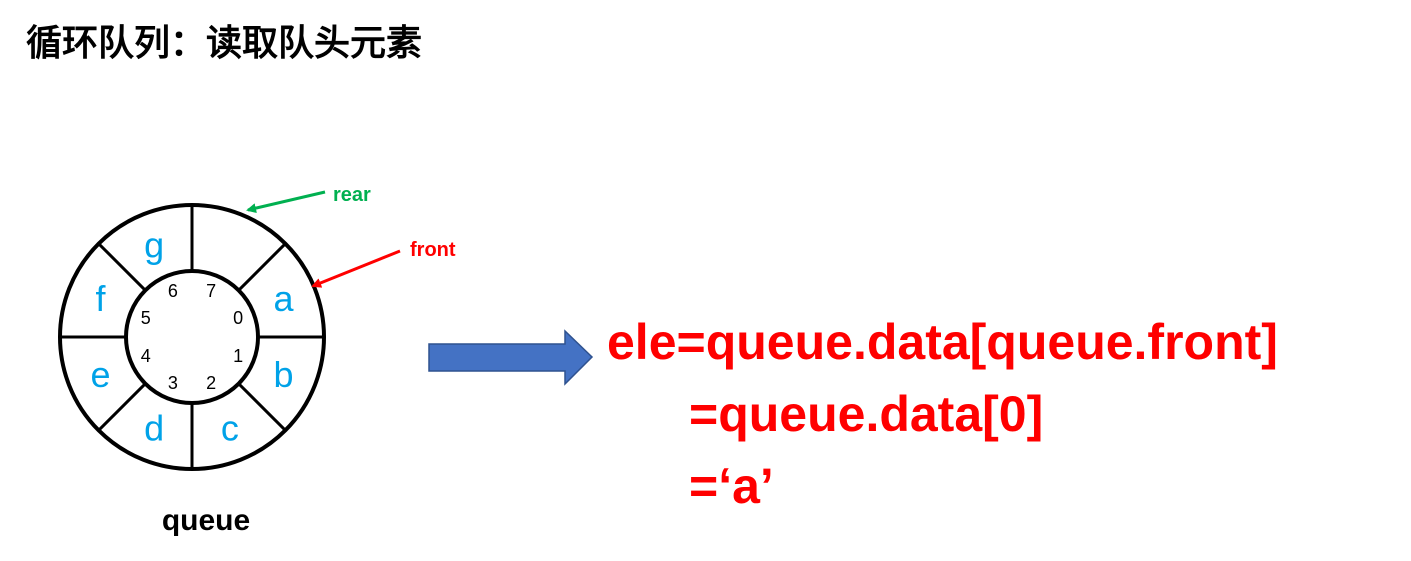 Image resolution: width=1411 pixels, height=561 pixels. What do you see at coordinates (146, 356) in the screenshot?
I see `slot-index: 4` at bounding box center [146, 356].